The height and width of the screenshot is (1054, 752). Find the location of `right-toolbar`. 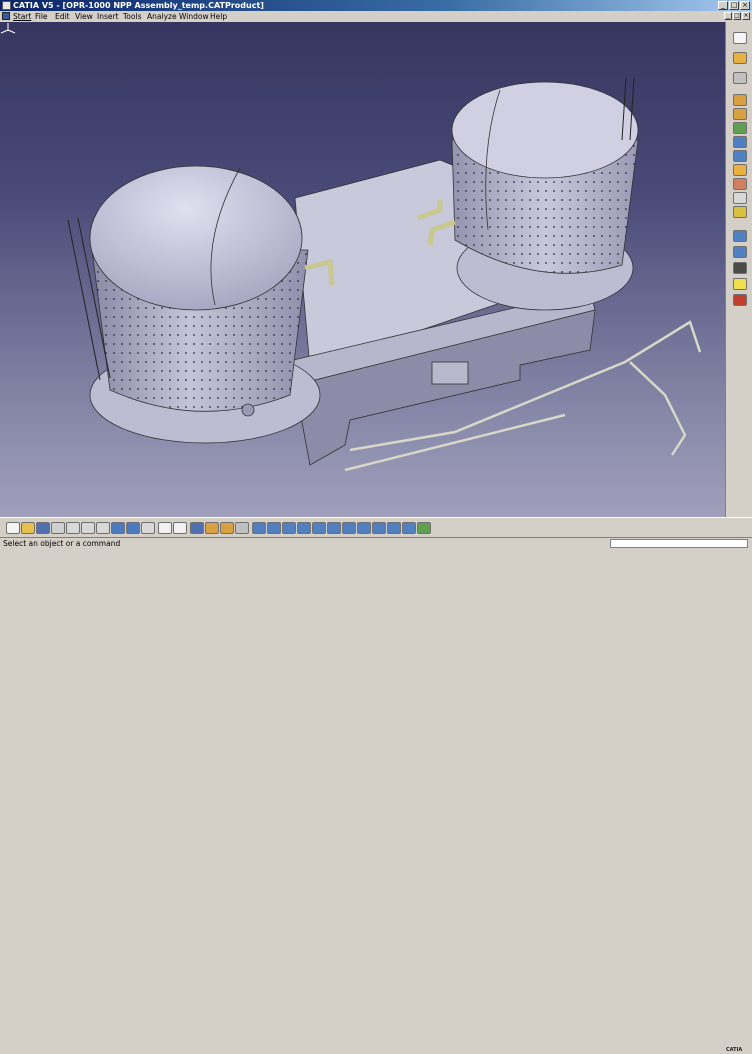

right-toolbar is located at coordinates (738, 269).